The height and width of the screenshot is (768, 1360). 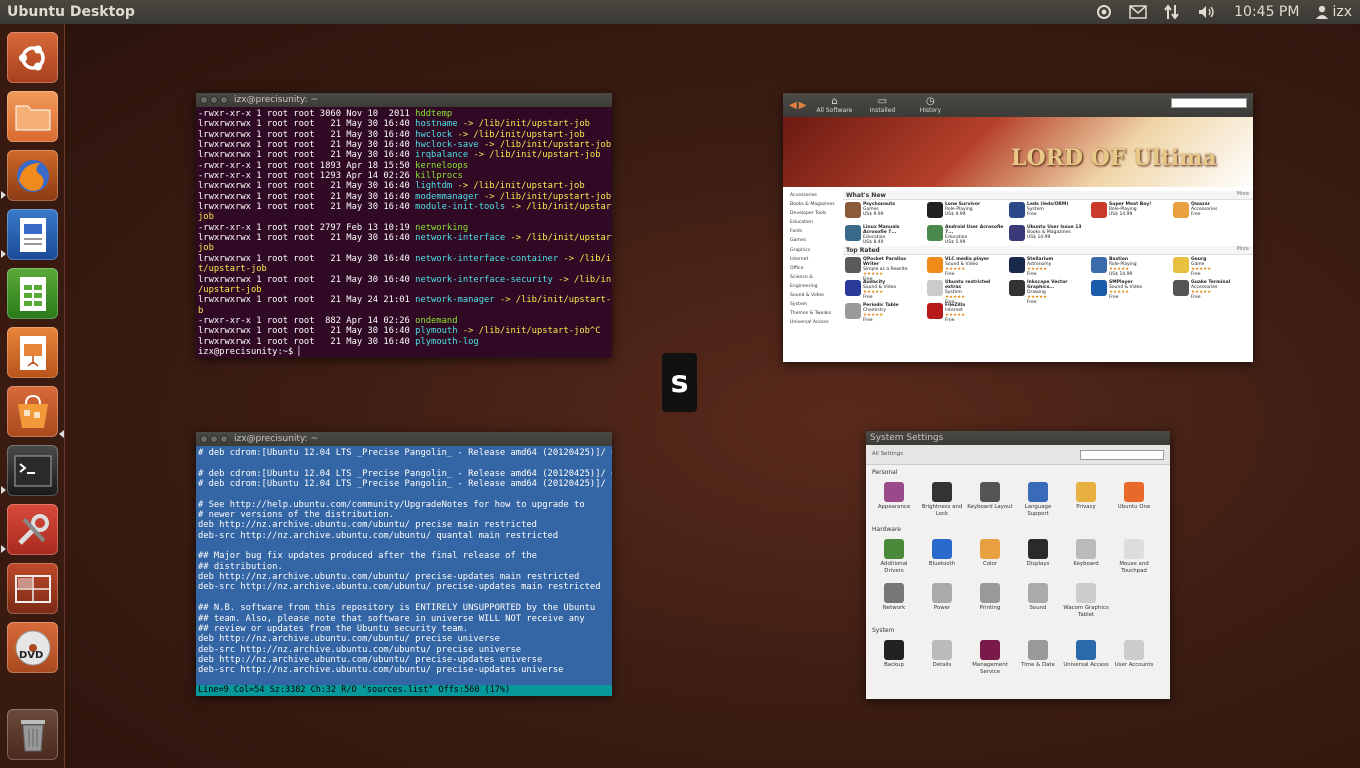 I want to click on app-tile: Super Meat Boy! Role-Playing US$ 14.99, so click(x=1130, y=211).